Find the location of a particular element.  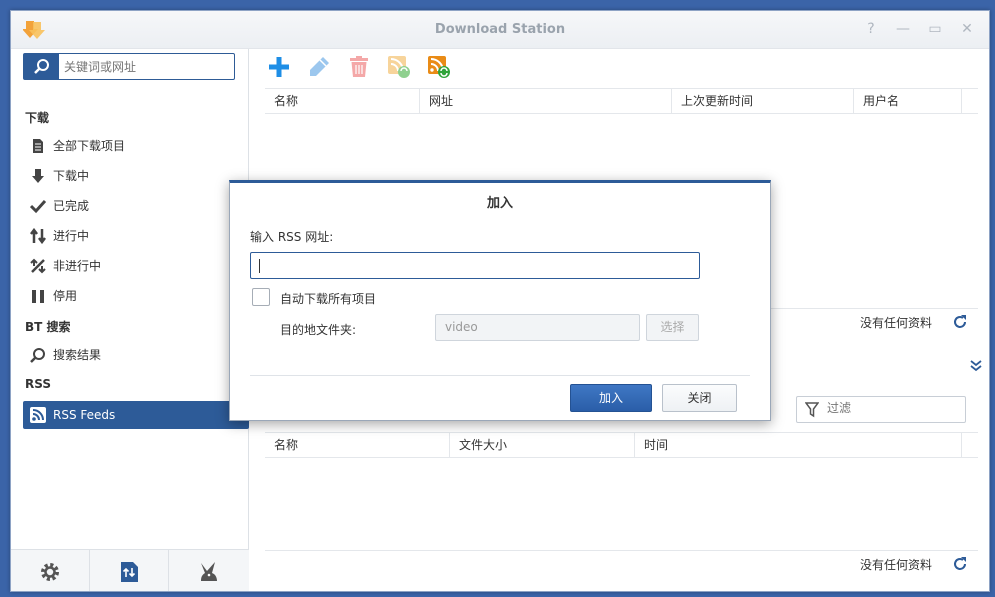

transfer-icon is located at coordinates (129, 572).